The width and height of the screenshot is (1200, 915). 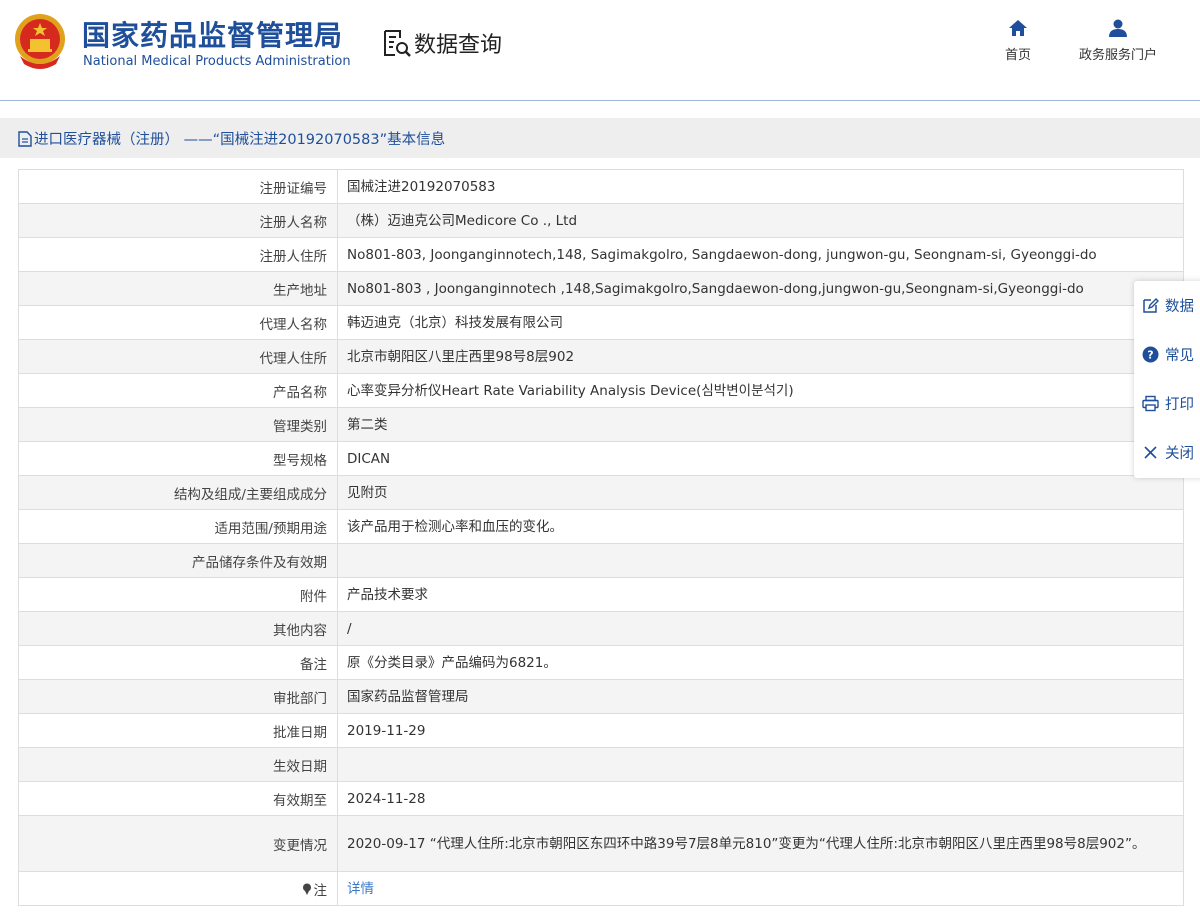 I want to click on row-label: 型号规格, so click(x=178, y=458).